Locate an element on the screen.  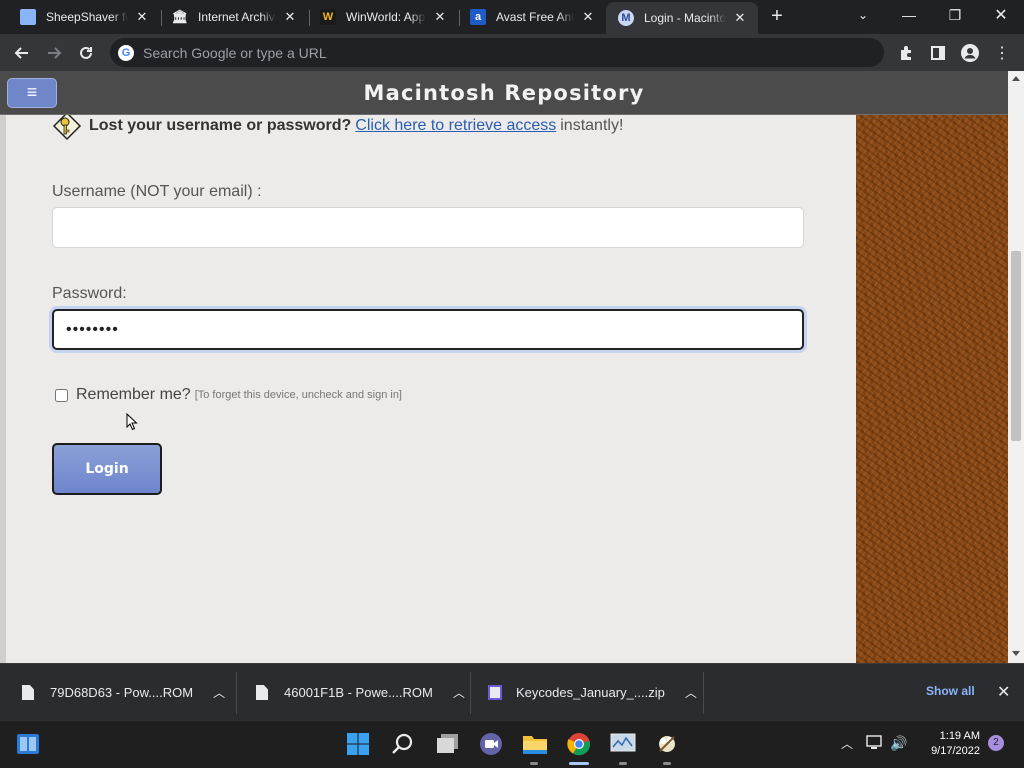
tab-avast: a Avast Free Antiv ✕ is located at coordinates (532, 17).